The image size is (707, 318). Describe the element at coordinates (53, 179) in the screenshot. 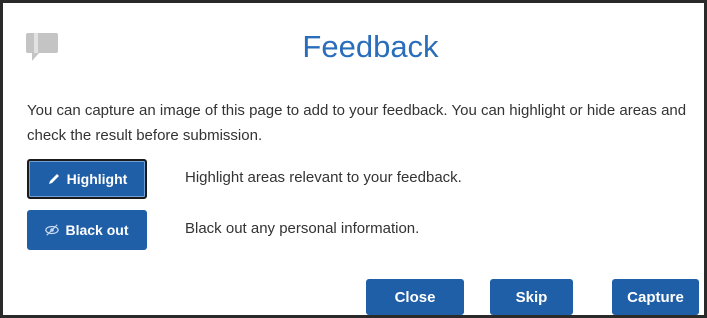

I see `pen-icon` at that location.